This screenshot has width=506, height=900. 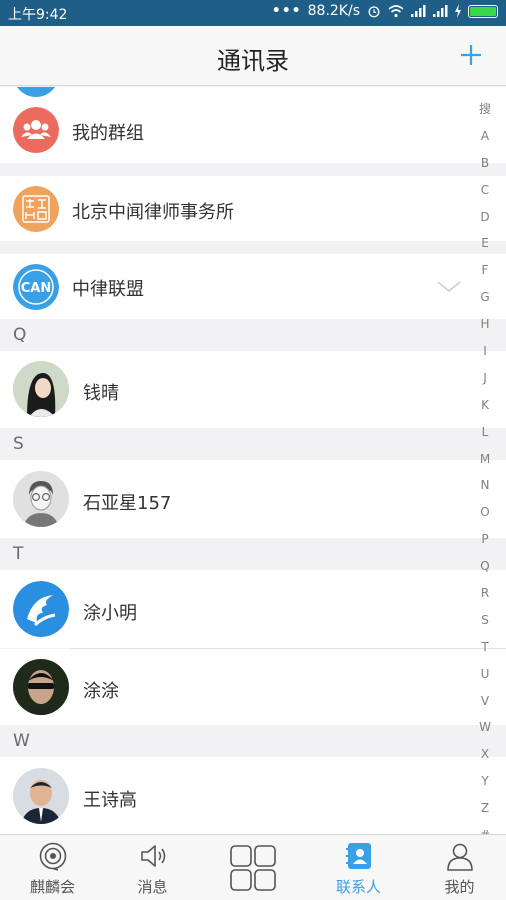 What do you see at coordinates (459, 857) in the screenshot?
I see `person-icon` at bounding box center [459, 857].